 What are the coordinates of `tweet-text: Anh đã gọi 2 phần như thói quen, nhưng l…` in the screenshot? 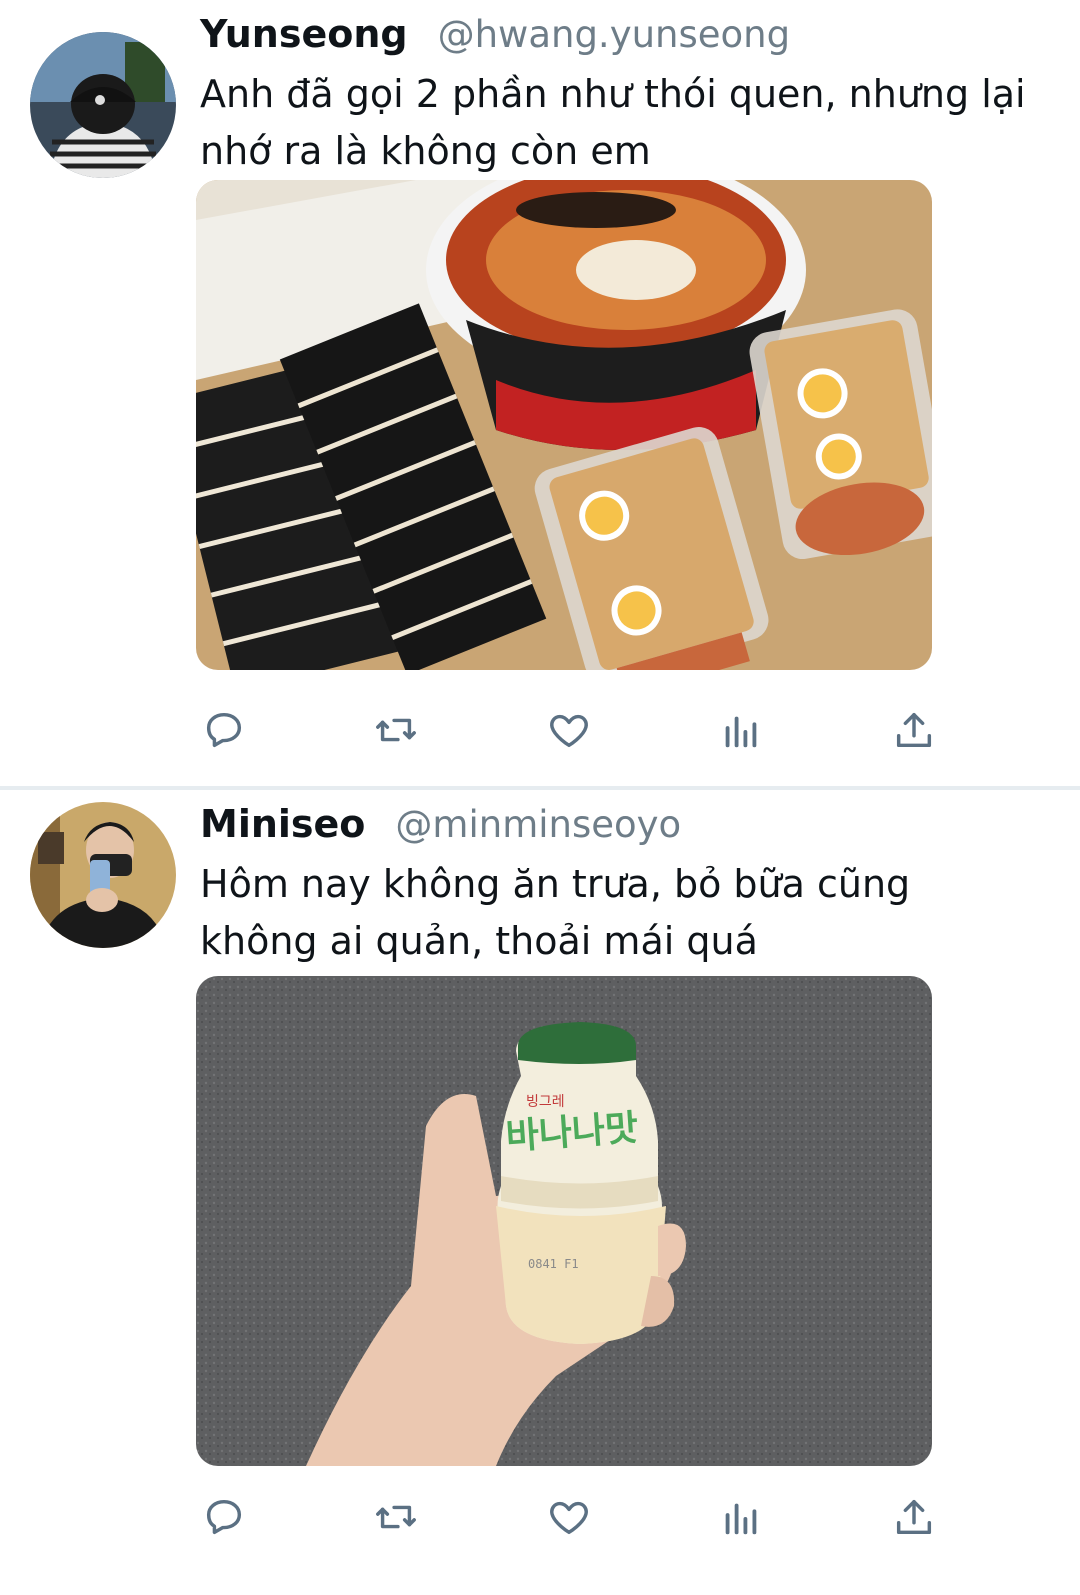 It's located at (613, 122).